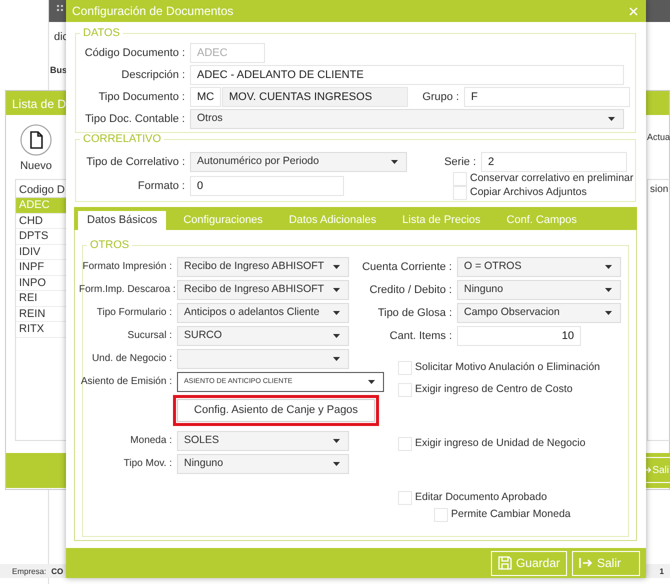 The width and height of the screenshot is (670, 584). I want to click on new-button: Nuevo, so click(36, 149).